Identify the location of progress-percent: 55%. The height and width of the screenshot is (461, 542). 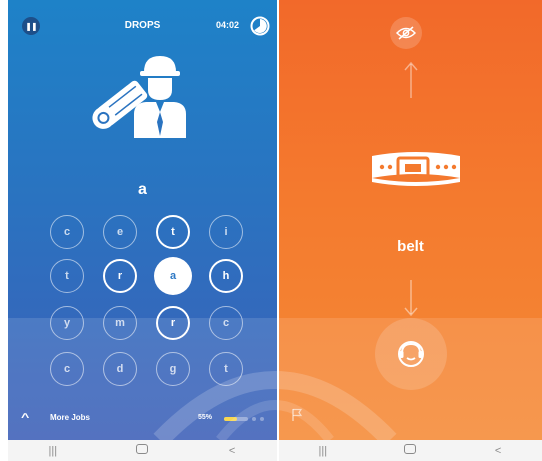
(205, 417).